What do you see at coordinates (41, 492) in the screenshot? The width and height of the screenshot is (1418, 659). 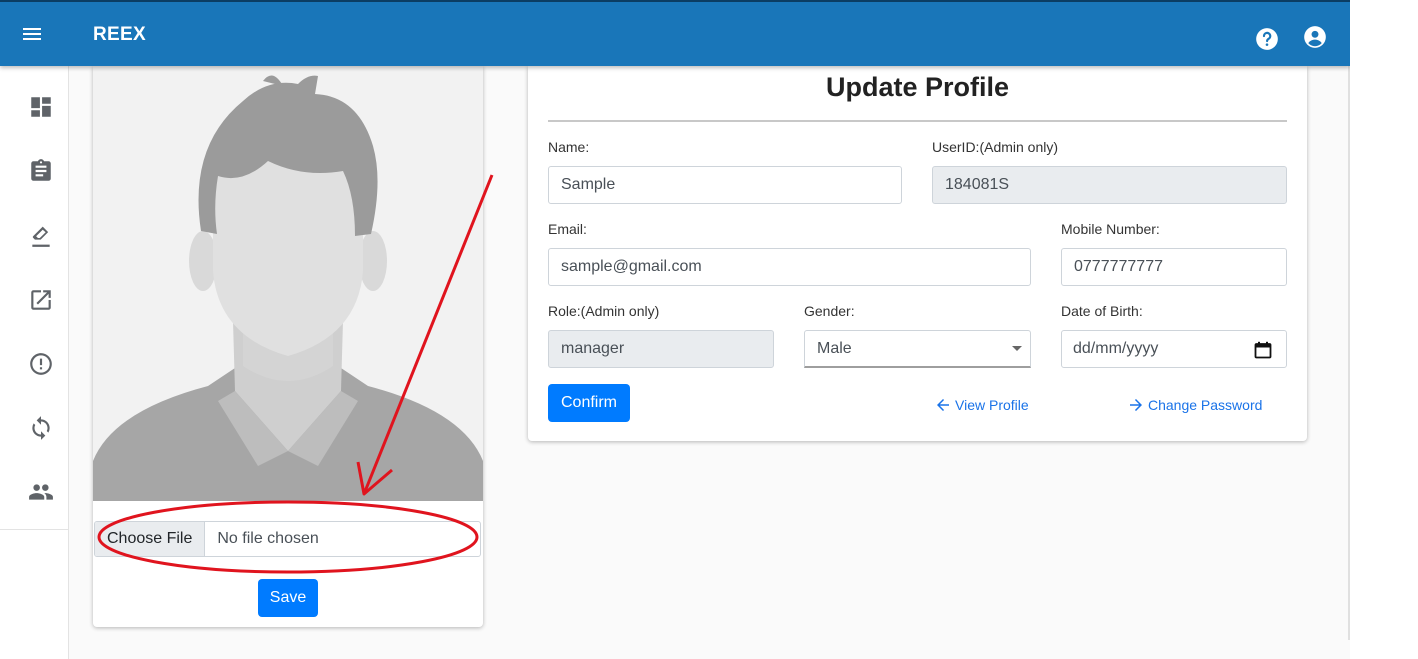 I see `people-icon` at bounding box center [41, 492].